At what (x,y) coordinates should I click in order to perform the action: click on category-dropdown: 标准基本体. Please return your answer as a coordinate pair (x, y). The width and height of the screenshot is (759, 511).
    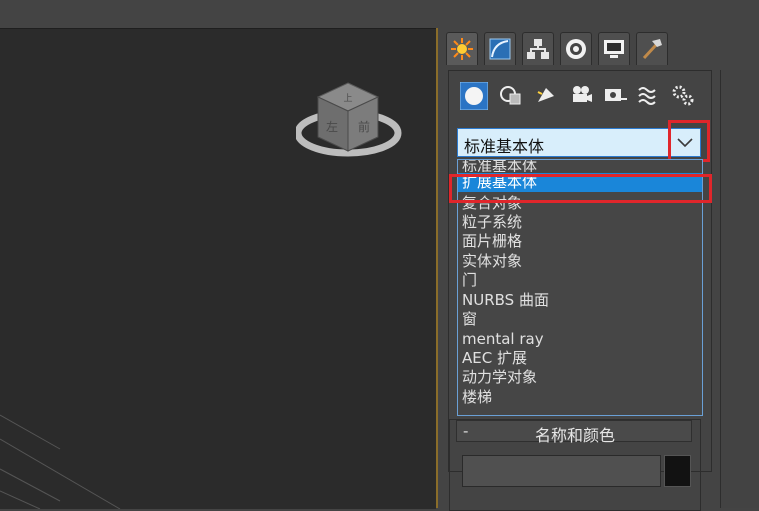
    Looking at the image, I should click on (579, 142).